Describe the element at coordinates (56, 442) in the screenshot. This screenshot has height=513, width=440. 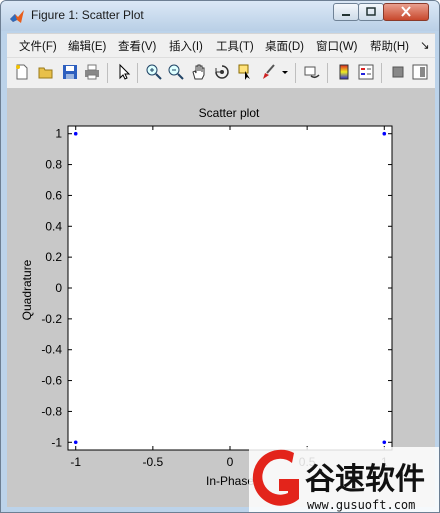
I see `y-tick-label: -1` at that location.